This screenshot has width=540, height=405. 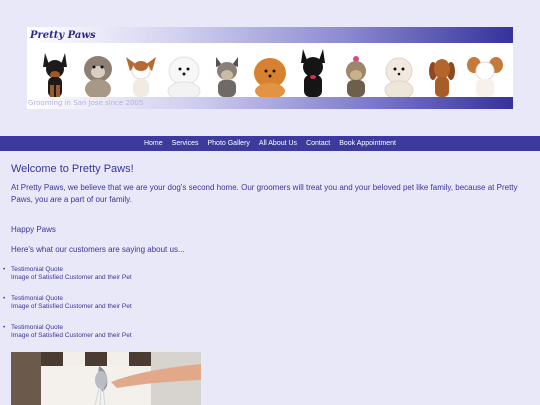 What do you see at coordinates (399, 77) in the screenshot?
I see `maltese-dog` at bounding box center [399, 77].